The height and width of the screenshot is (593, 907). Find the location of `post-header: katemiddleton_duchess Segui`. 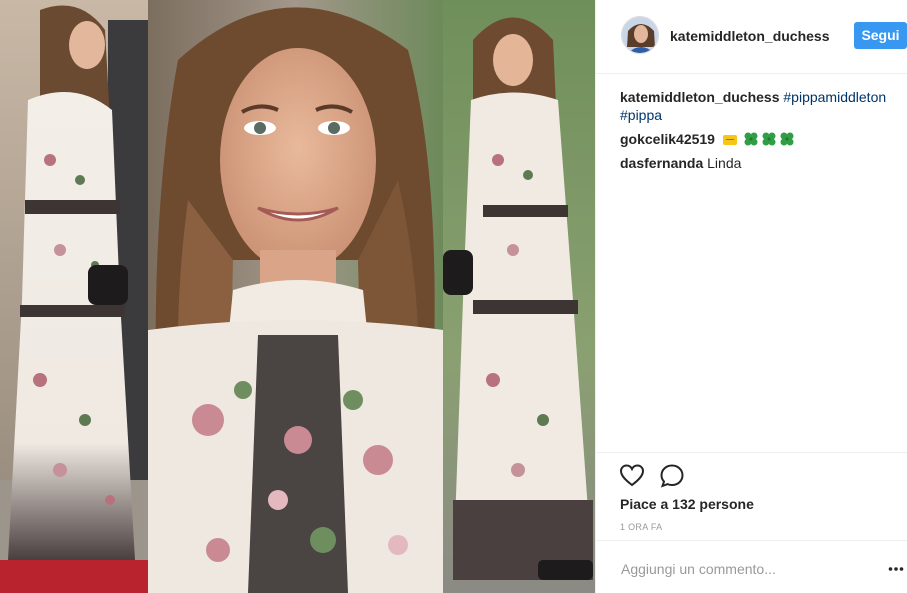

post-header: katemiddleton_duchess Segui is located at coordinates (751, 37).